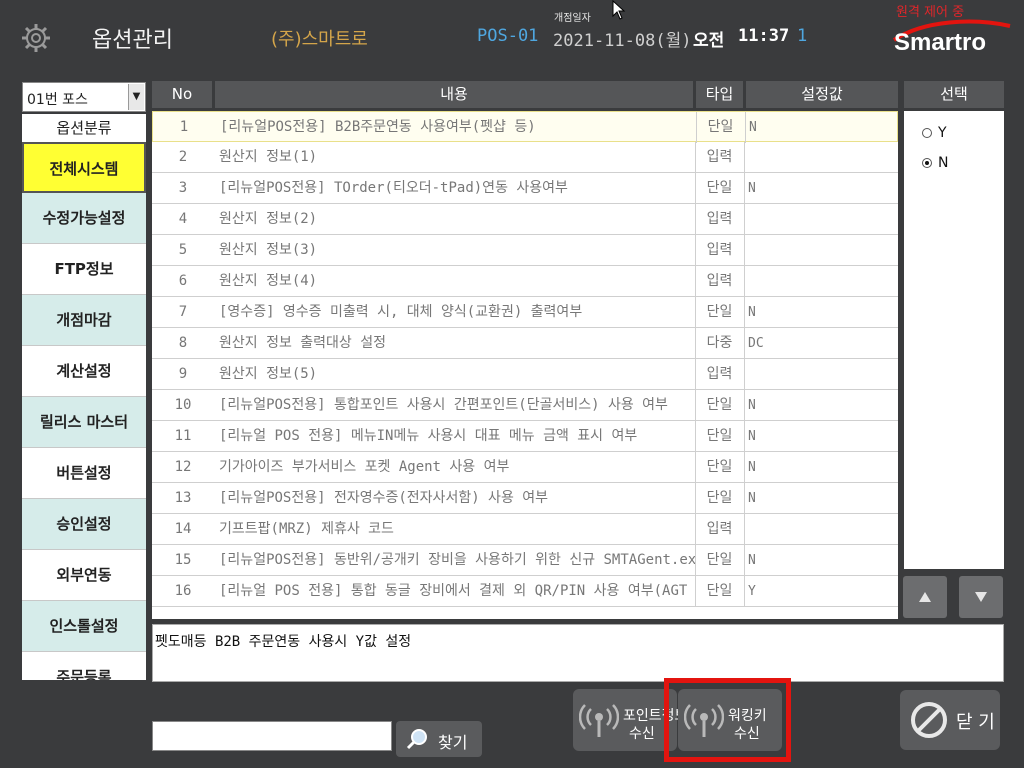 The image size is (1024, 768). What do you see at coordinates (439, 739) in the screenshot?
I see `find-button: 찾기` at bounding box center [439, 739].